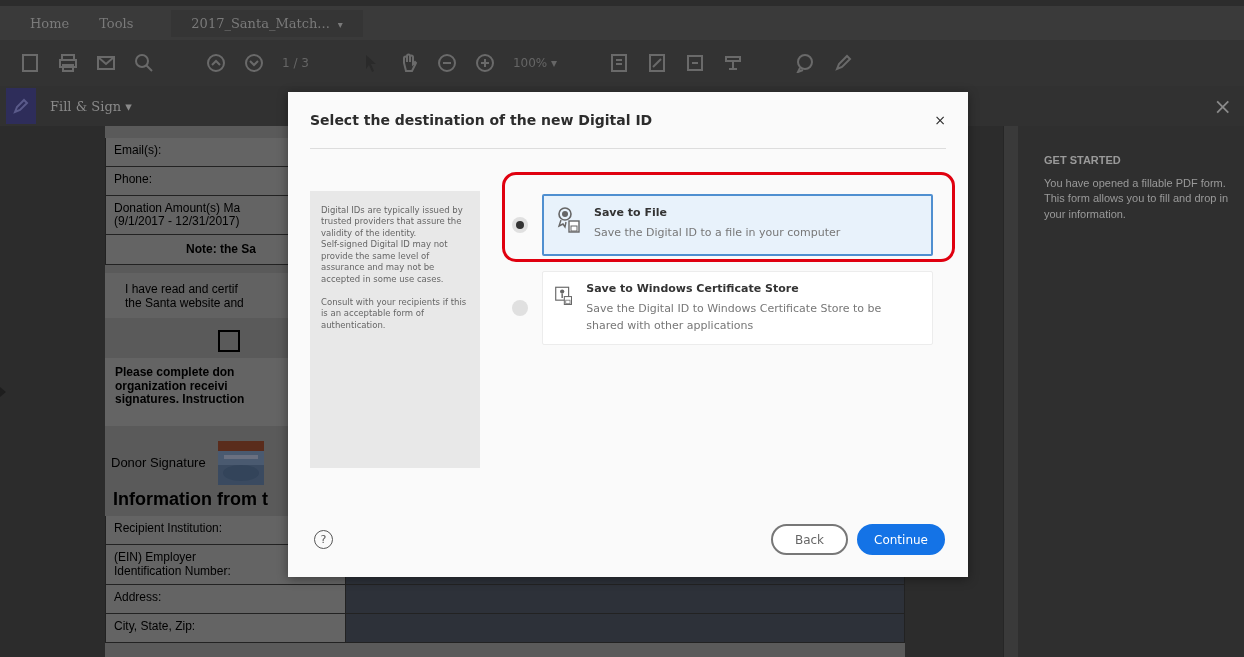 The height and width of the screenshot is (657, 1244). I want to click on form-label: Donor Signature, so click(158, 463).